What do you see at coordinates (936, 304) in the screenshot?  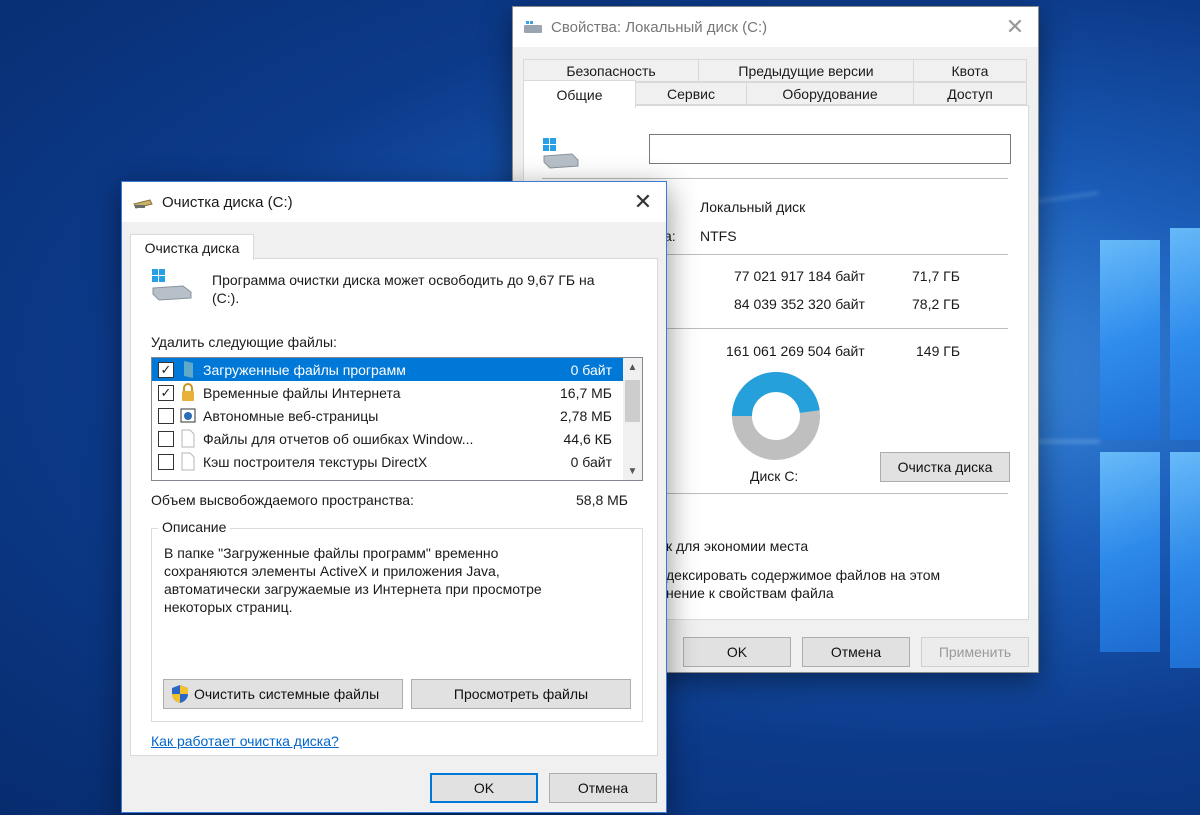 I see `free-gb: 78,2 ГБ` at bounding box center [936, 304].